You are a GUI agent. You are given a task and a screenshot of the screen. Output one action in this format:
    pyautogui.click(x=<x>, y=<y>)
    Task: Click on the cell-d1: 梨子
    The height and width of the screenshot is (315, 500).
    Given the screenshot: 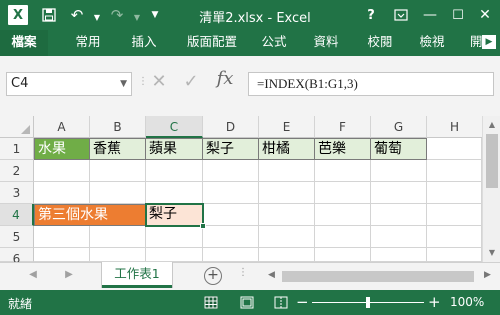 What is the action you would take?
    pyautogui.click(x=231, y=149)
    